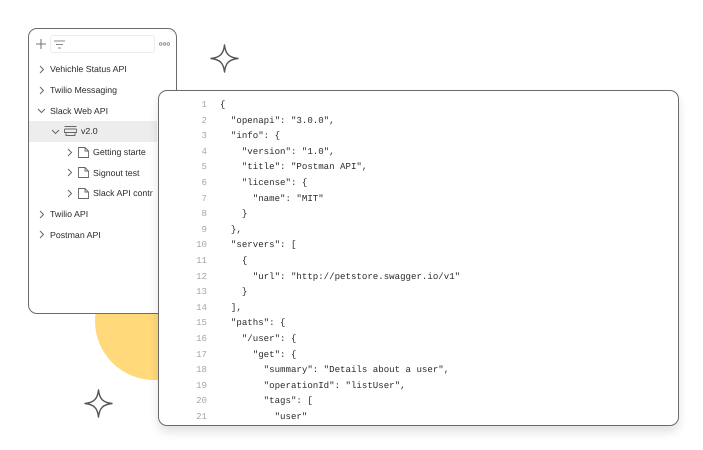 The width and height of the screenshot is (703, 450). What do you see at coordinates (269, 339) in the screenshot?
I see `code-line: "/user": {` at bounding box center [269, 339].